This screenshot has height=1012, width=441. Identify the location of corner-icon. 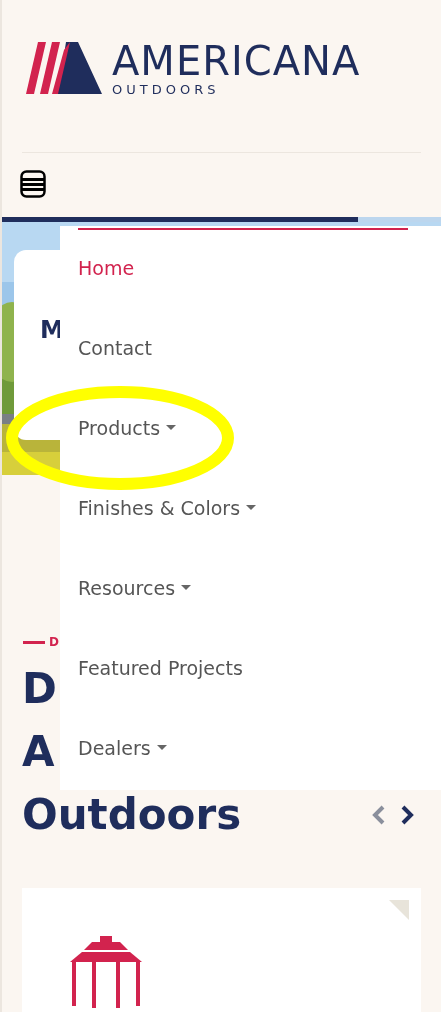
(399, 910).